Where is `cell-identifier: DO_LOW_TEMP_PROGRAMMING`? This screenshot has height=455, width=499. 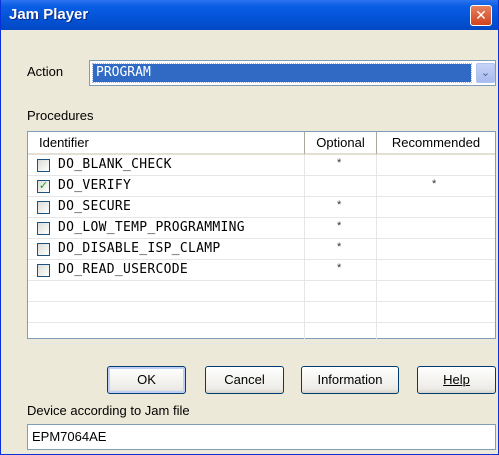
cell-identifier: DO_LOW_TEMP_PROGRAMMING is located at coordinates (166, 228).